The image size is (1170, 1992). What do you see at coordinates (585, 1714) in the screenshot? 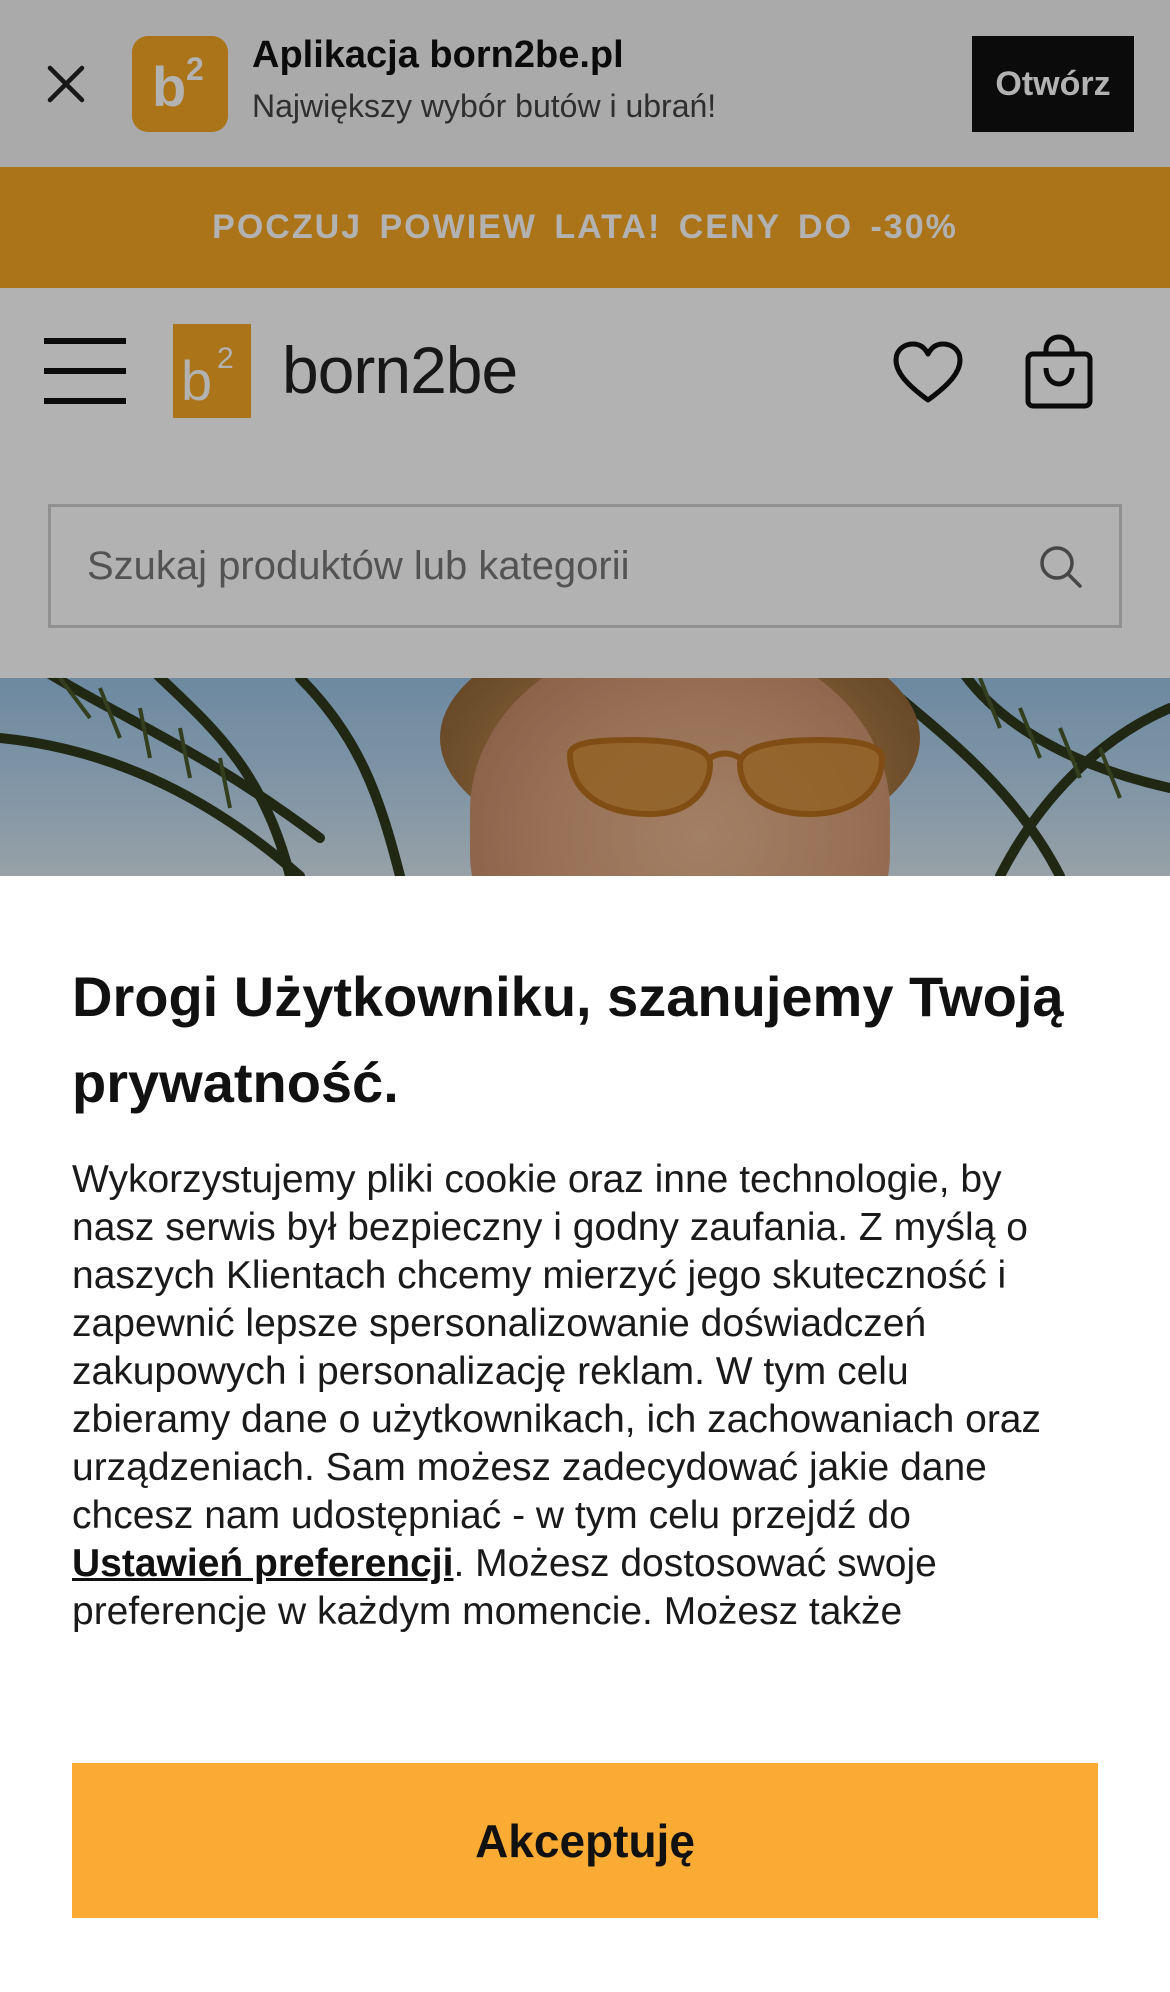
I see `text-fade-overlay` at bounding box center [585, 1714].